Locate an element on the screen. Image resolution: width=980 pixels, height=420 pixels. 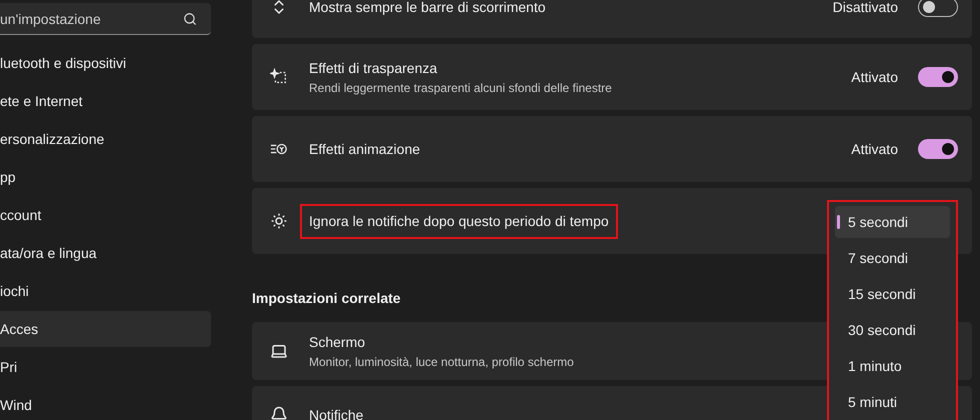
setting-title: Effetti animazione is located at coordinates (364, 149).